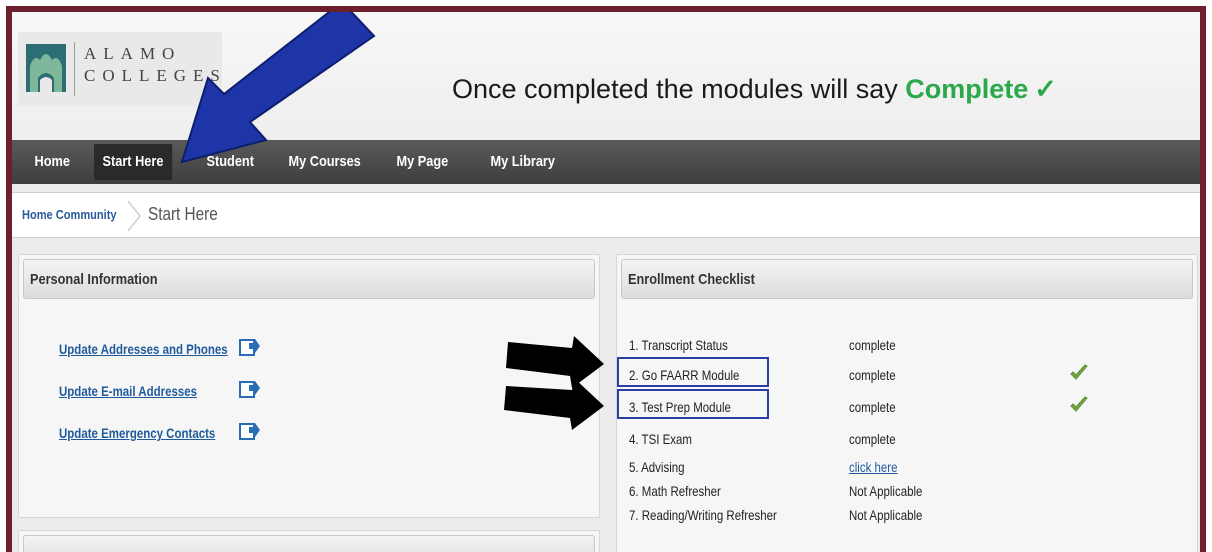  What do you see at coordinates (94, 279) in the screenshot?
I see `personal-info-title: Personal Information` at bounding box center [94, 279].